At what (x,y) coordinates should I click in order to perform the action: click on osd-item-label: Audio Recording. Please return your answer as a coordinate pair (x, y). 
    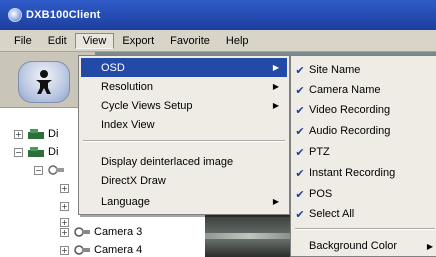
    Looking at the image, I should click on (350, 131).